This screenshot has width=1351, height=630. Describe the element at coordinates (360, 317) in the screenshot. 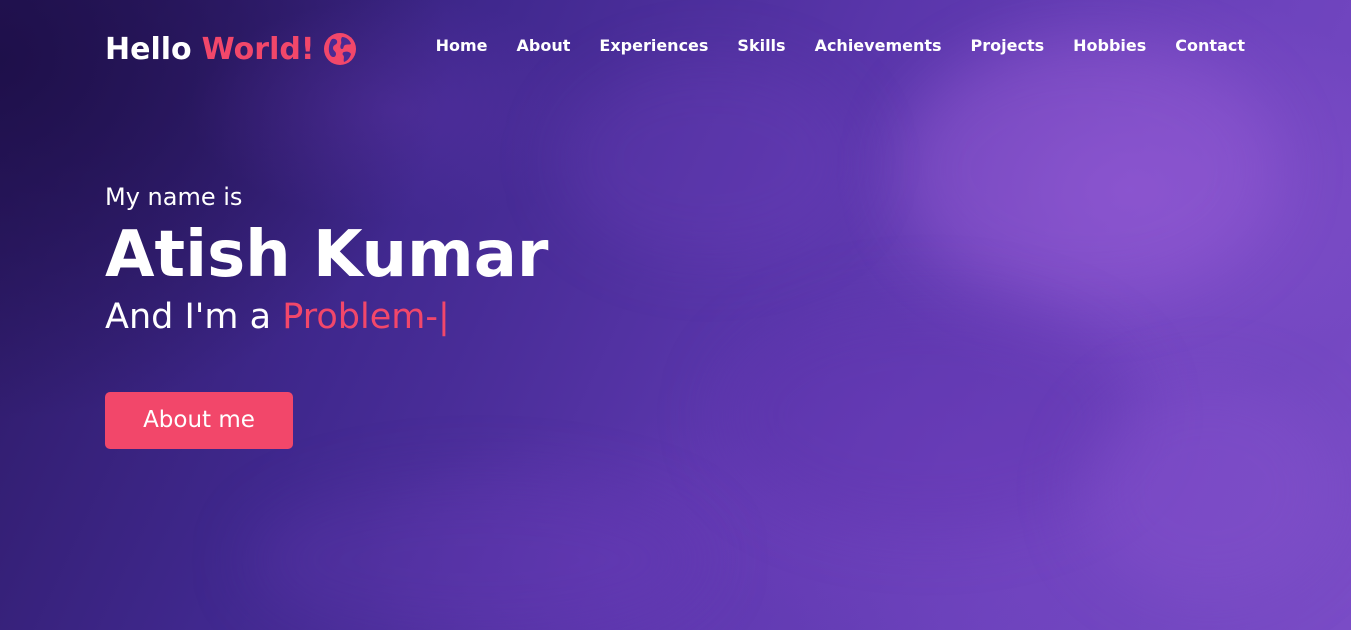

I see `hero-role-typed: Problem-` at that location.